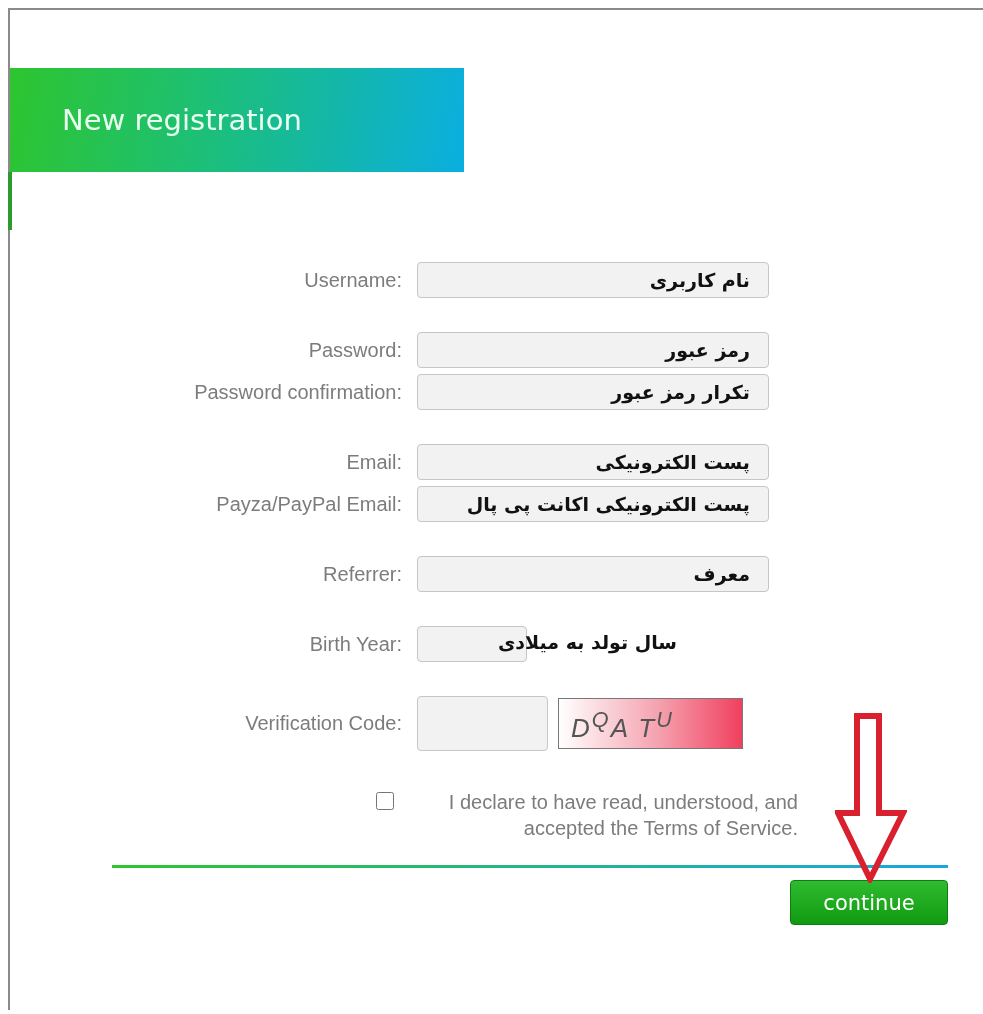 This screenshot has height=1014, width=983. I want to click on input-field: نام کاربری, so click(593, 280).